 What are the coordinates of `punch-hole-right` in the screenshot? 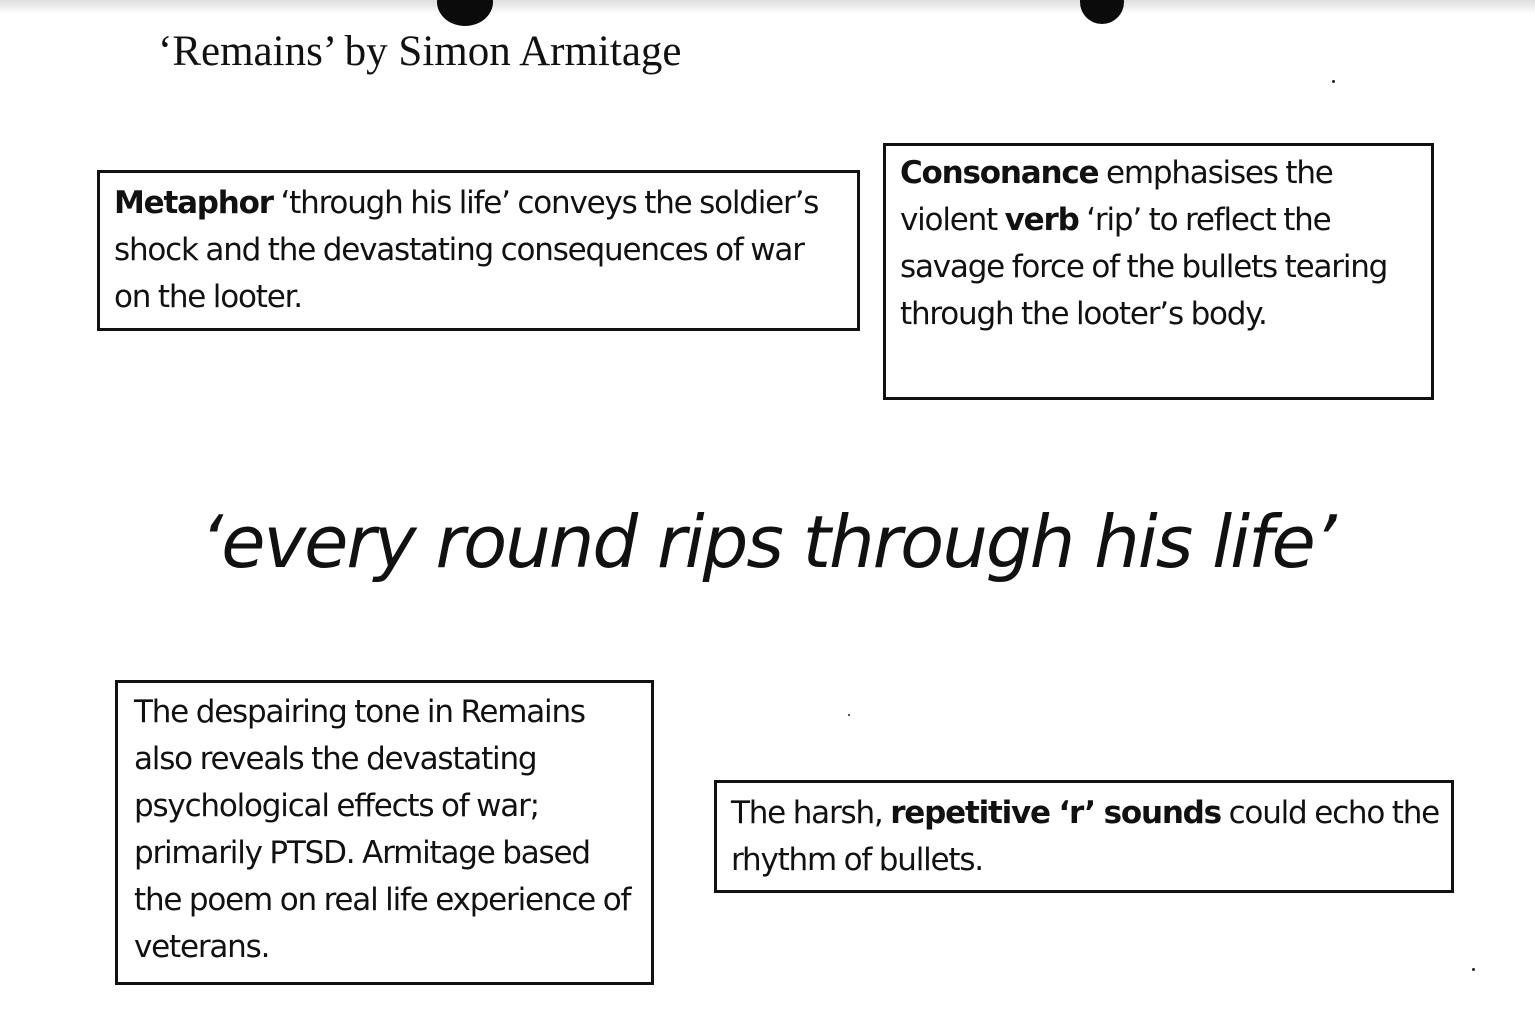 It's located at (1102, 12).